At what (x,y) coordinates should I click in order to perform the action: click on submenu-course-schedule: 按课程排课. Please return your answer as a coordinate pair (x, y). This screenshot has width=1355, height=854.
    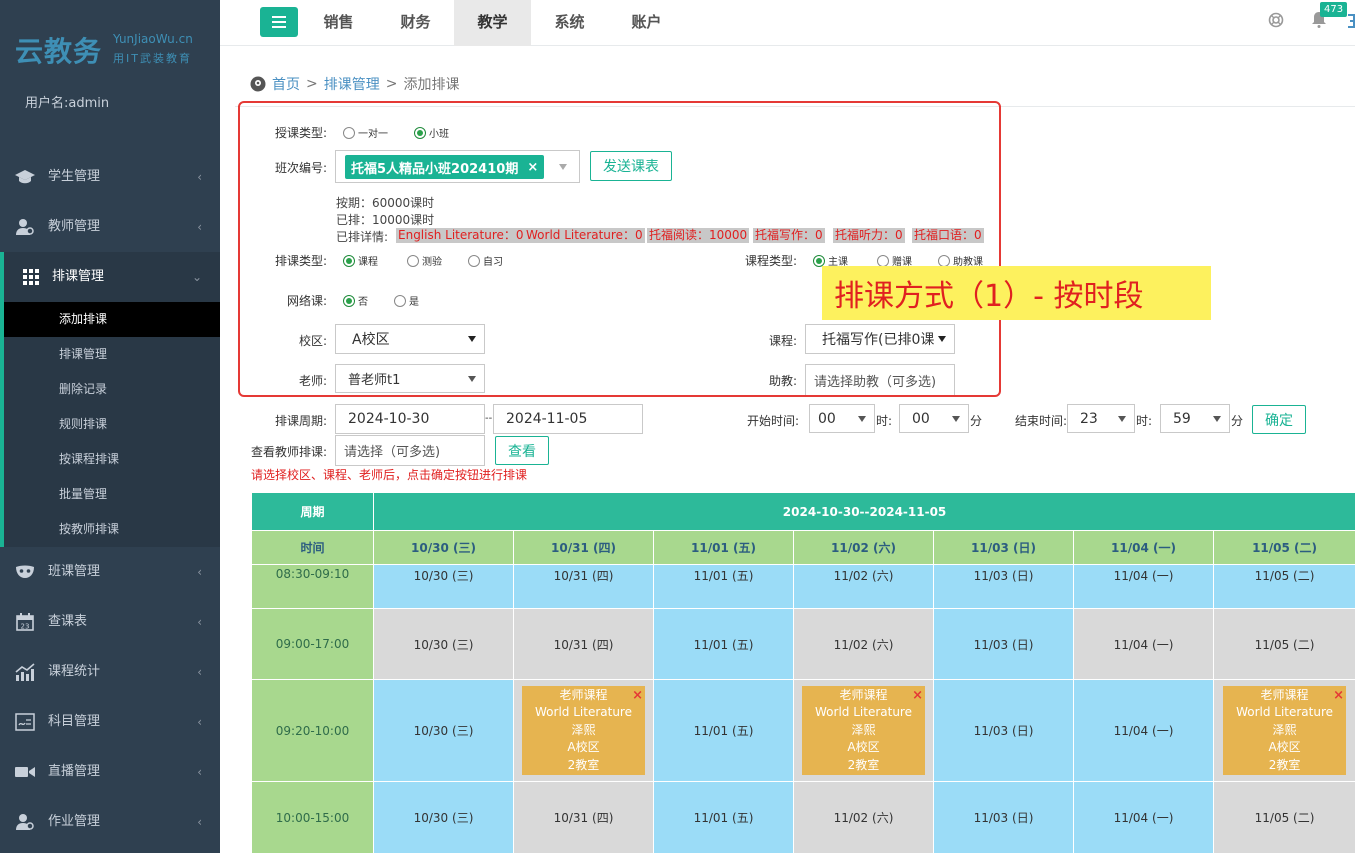
    Looking at the image, I should click on (112, 459).